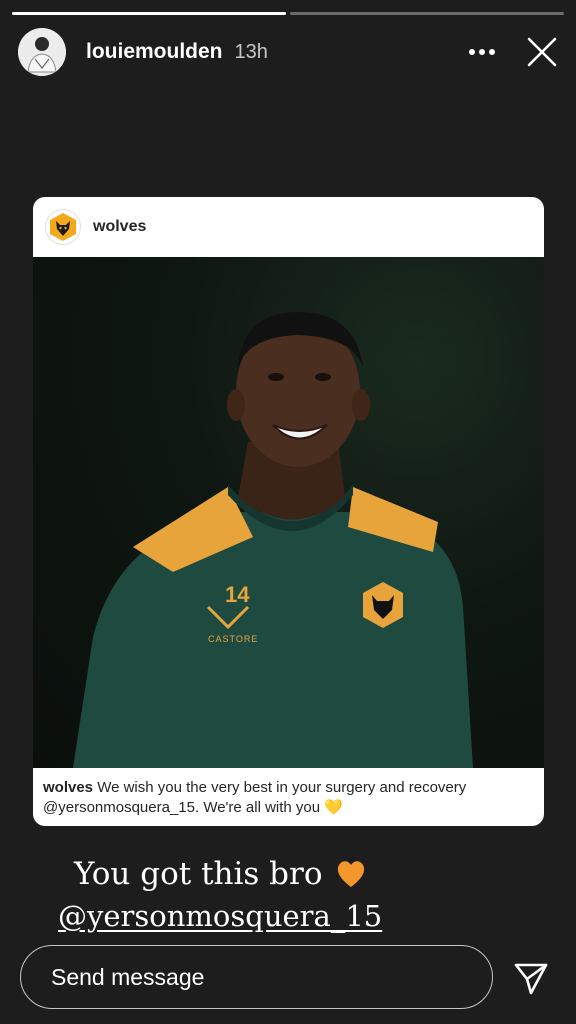  Describe the element at coordinates (290, 52) in the screenshot. I see `story-header: louiemoulden 13h` at that location.